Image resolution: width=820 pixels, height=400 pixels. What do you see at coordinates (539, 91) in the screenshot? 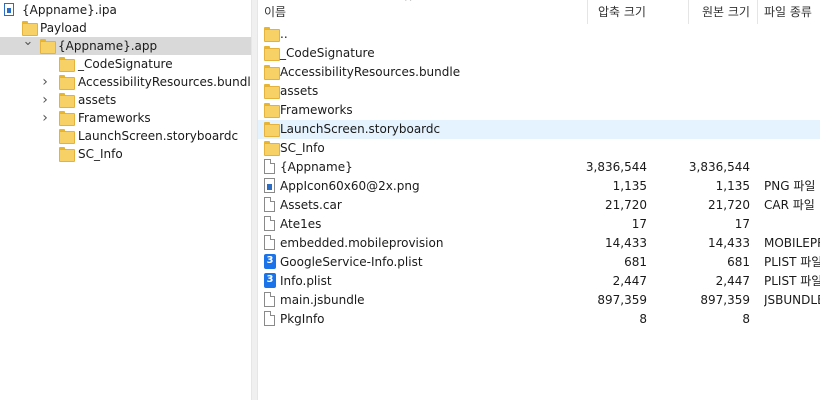
I see `file-row: assets` at bounding box center [539, 91].